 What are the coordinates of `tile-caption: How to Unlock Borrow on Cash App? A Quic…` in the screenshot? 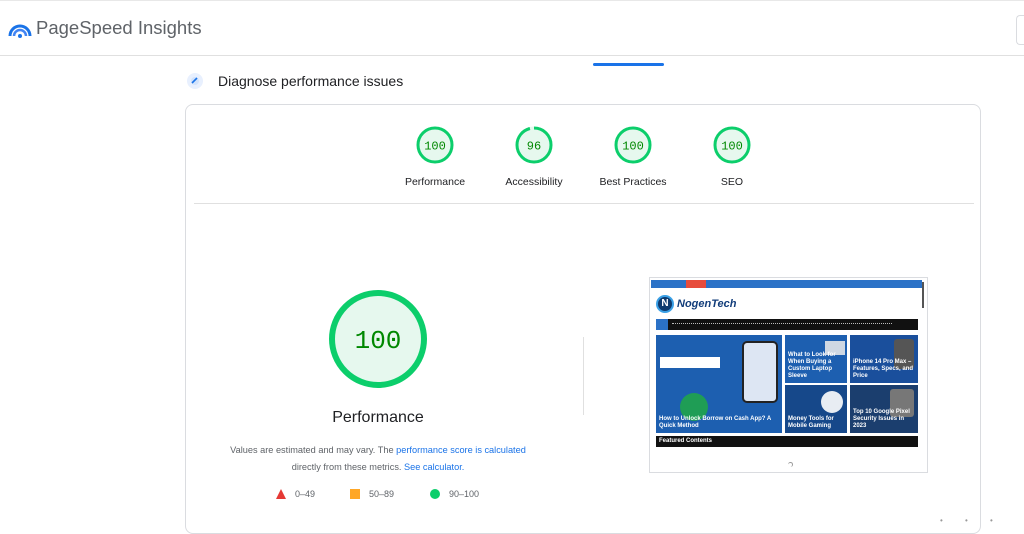 It's located at (715, 422).